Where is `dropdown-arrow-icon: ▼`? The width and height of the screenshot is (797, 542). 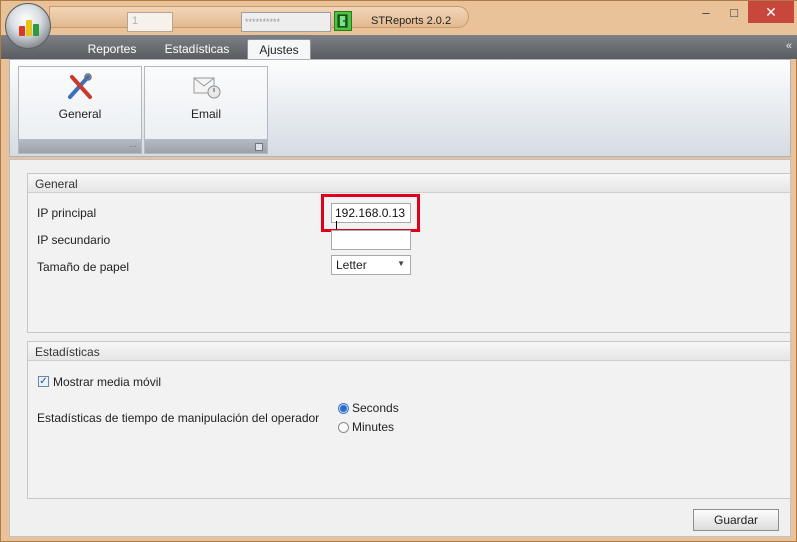
dropdown-arrow-icon: ▼ is located at coordinates (401, 263).